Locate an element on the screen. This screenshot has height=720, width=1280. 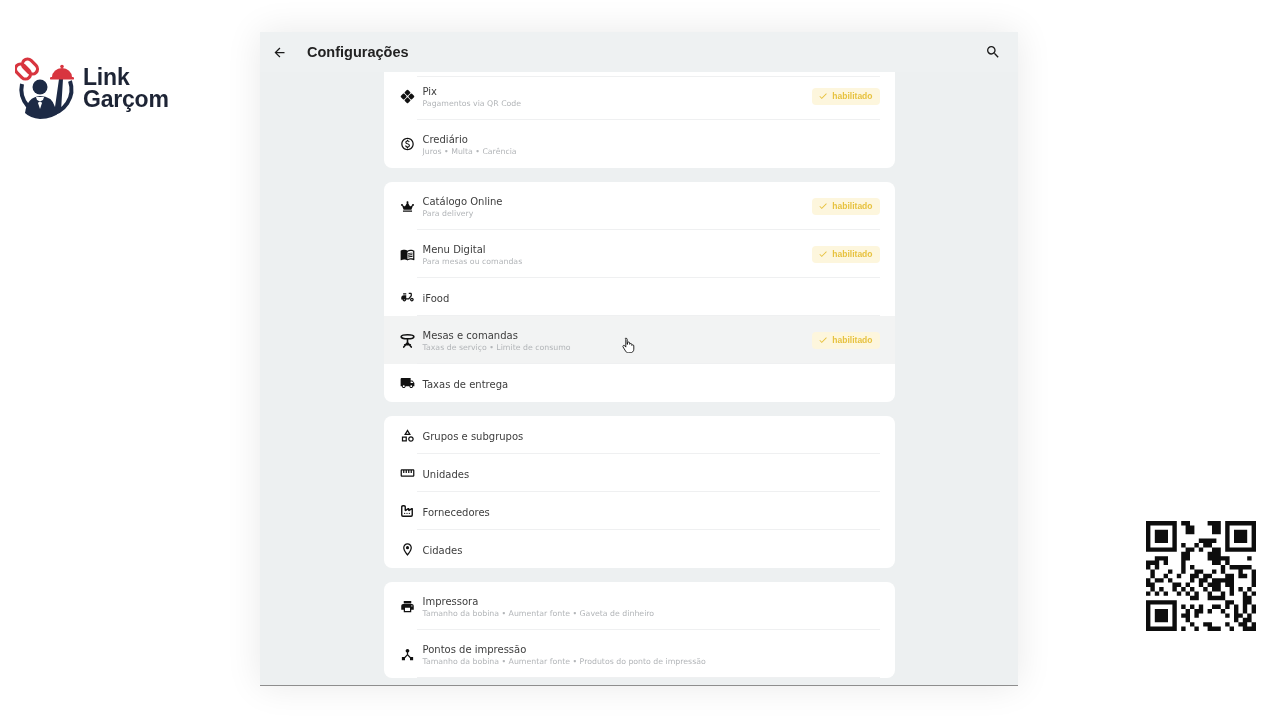
crown-icon is located at coordinates (407, 206).